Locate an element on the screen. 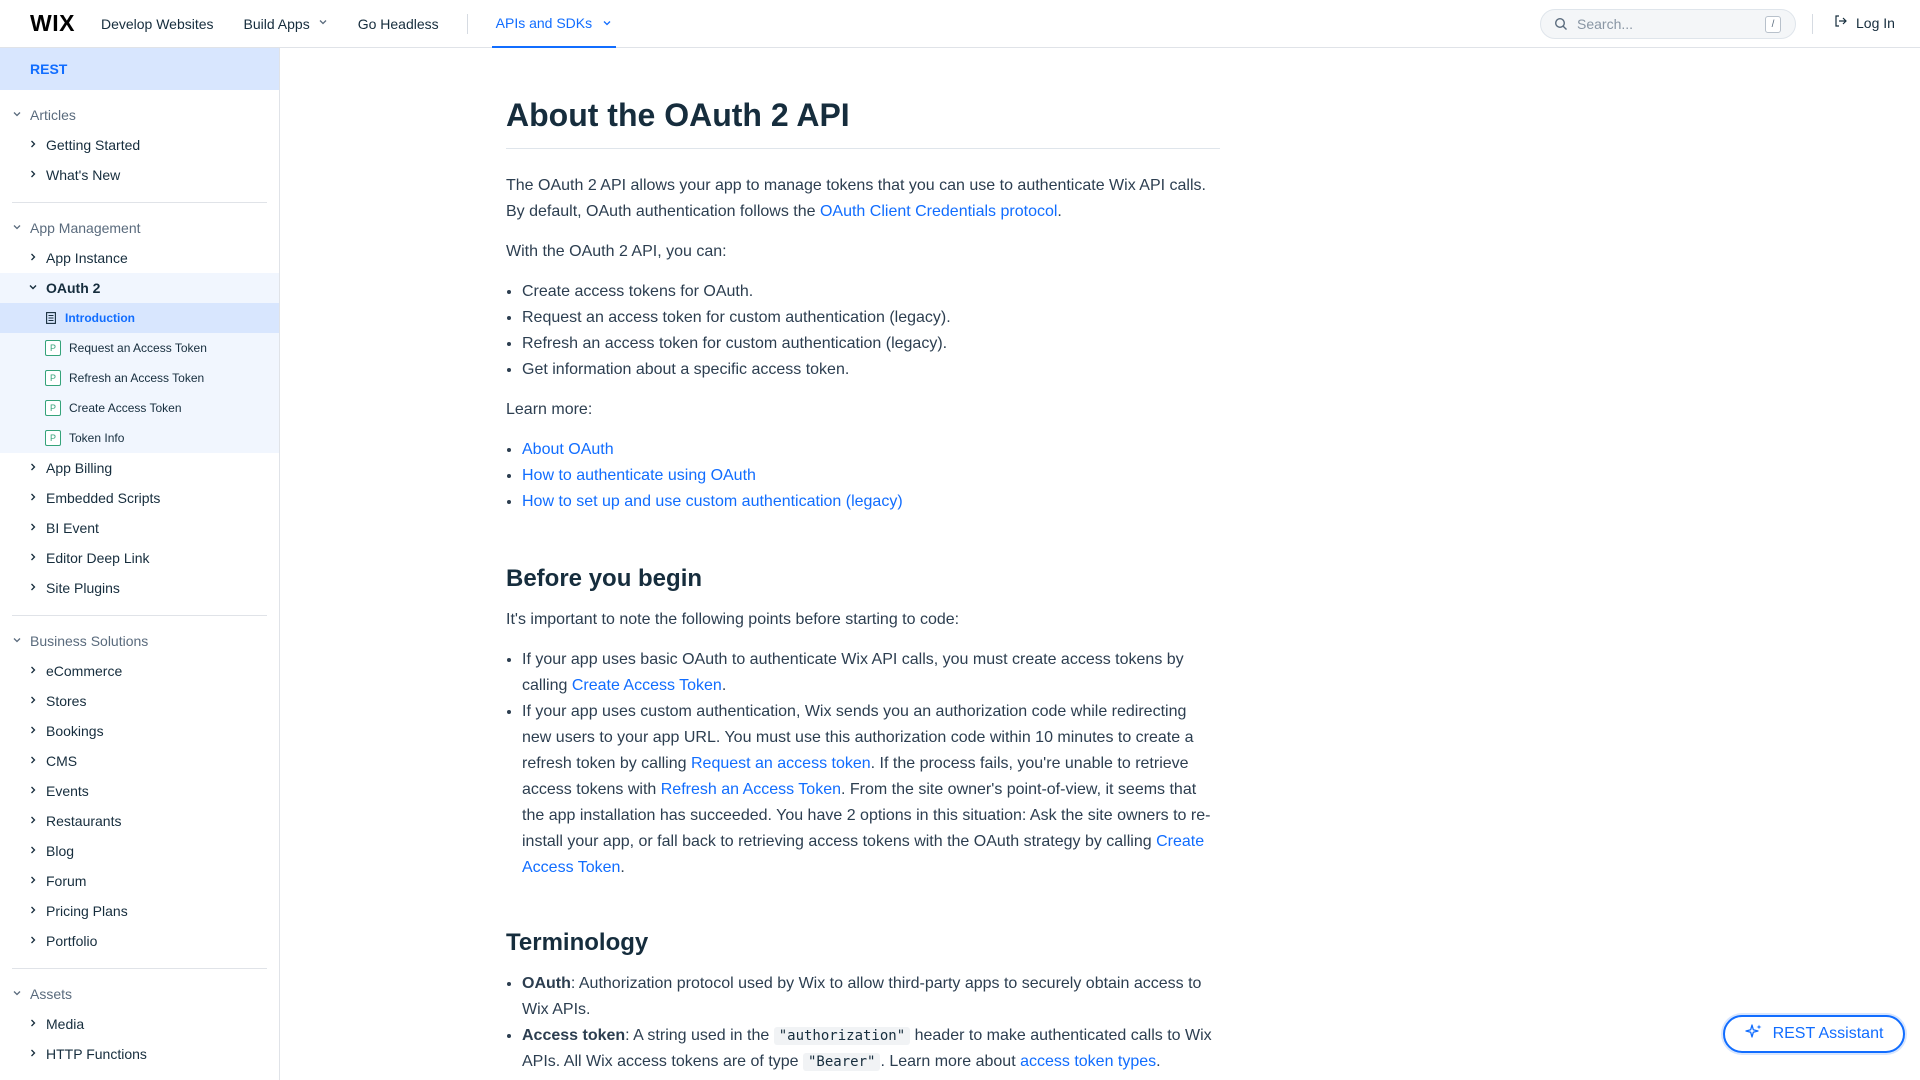  sidebar-subitem-create-access-token: P Create Access Token is located at coordinates (139, 408).